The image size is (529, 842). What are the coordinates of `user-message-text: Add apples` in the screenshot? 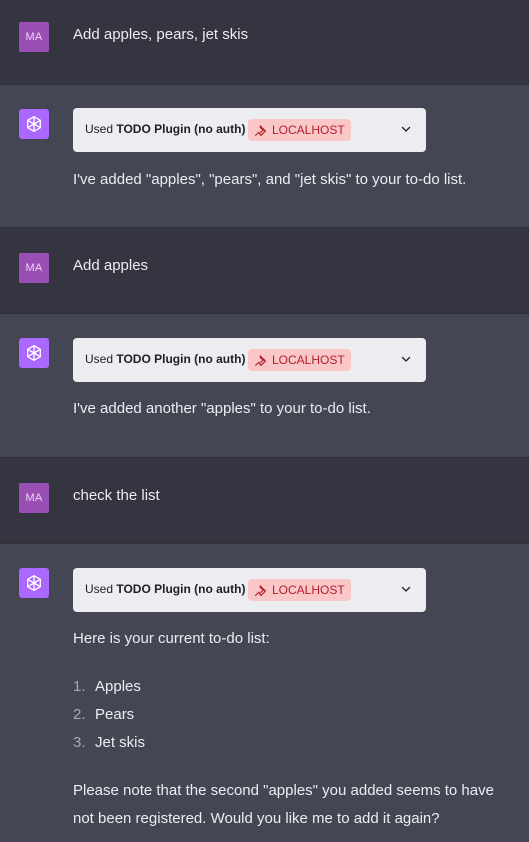 It's located at (111, 265).